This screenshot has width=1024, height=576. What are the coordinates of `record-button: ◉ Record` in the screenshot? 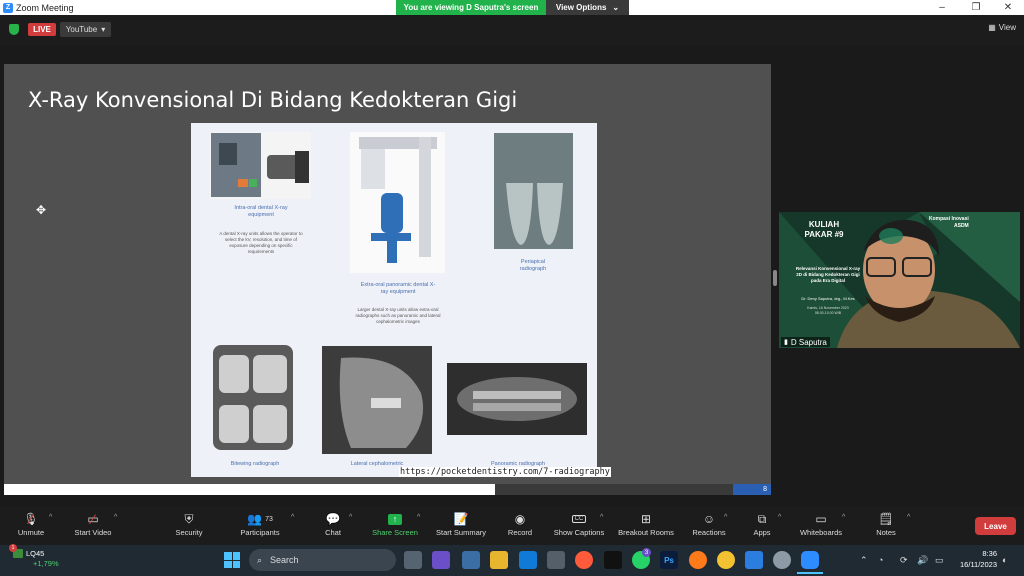 It's located at (520, 526).